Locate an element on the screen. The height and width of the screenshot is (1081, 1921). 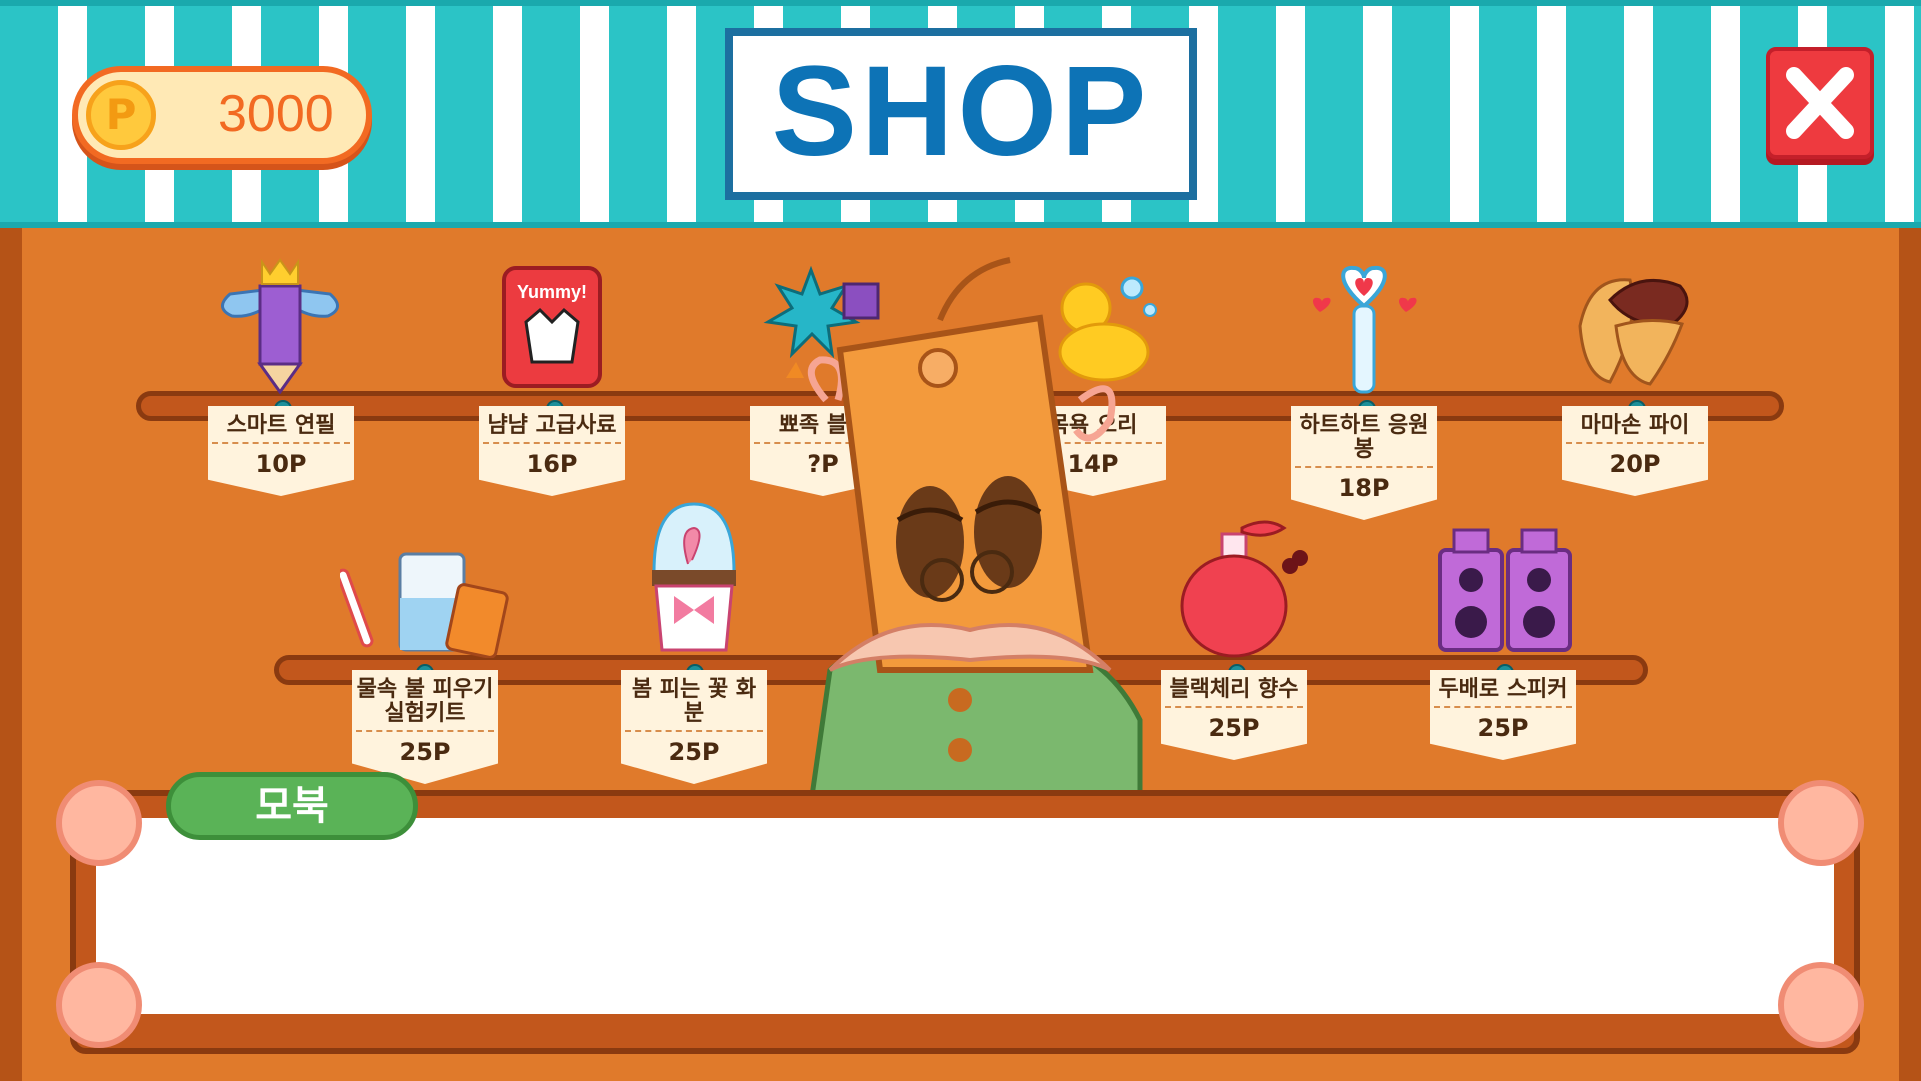
heart-lightstick-icon is located at coordinates (1365, 329).